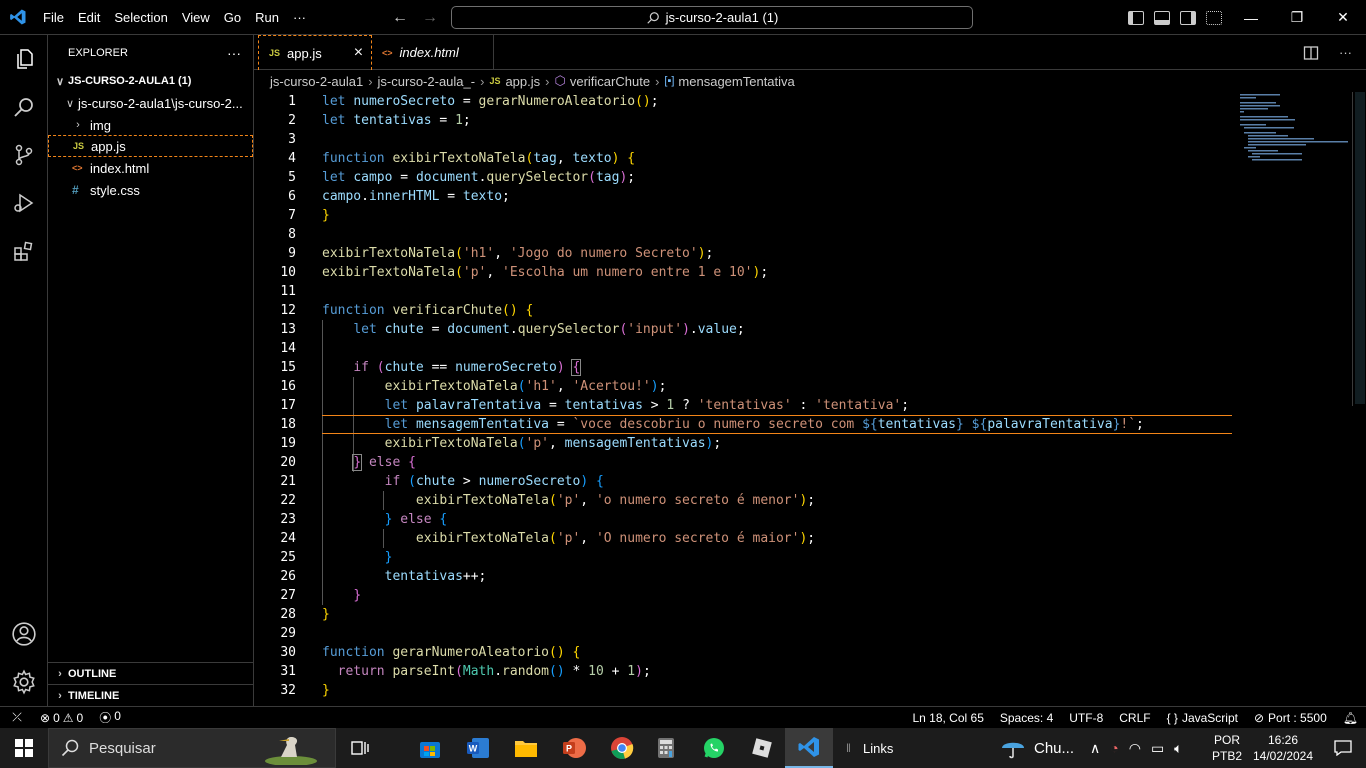 The width and height of the screenshot is (1366, 768). Describe the element at coordinates (110, 717) in the screenshot. I see `ports-indicator: ⦿ 0` at that location.